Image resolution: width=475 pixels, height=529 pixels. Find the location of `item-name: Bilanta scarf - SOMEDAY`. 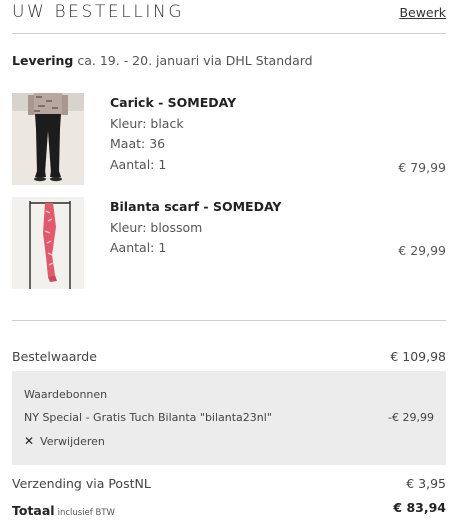

item-name: Bilanta scarf - SOMEDAY is located at coordinates (195, 207).